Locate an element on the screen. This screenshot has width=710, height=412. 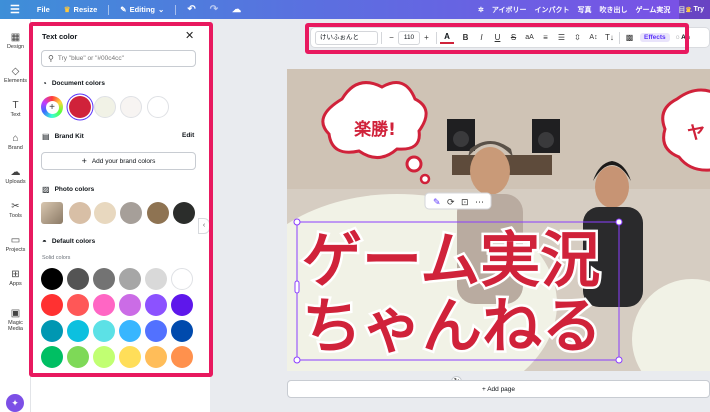
increase-size-button: + is located at coordinates (426, 37).